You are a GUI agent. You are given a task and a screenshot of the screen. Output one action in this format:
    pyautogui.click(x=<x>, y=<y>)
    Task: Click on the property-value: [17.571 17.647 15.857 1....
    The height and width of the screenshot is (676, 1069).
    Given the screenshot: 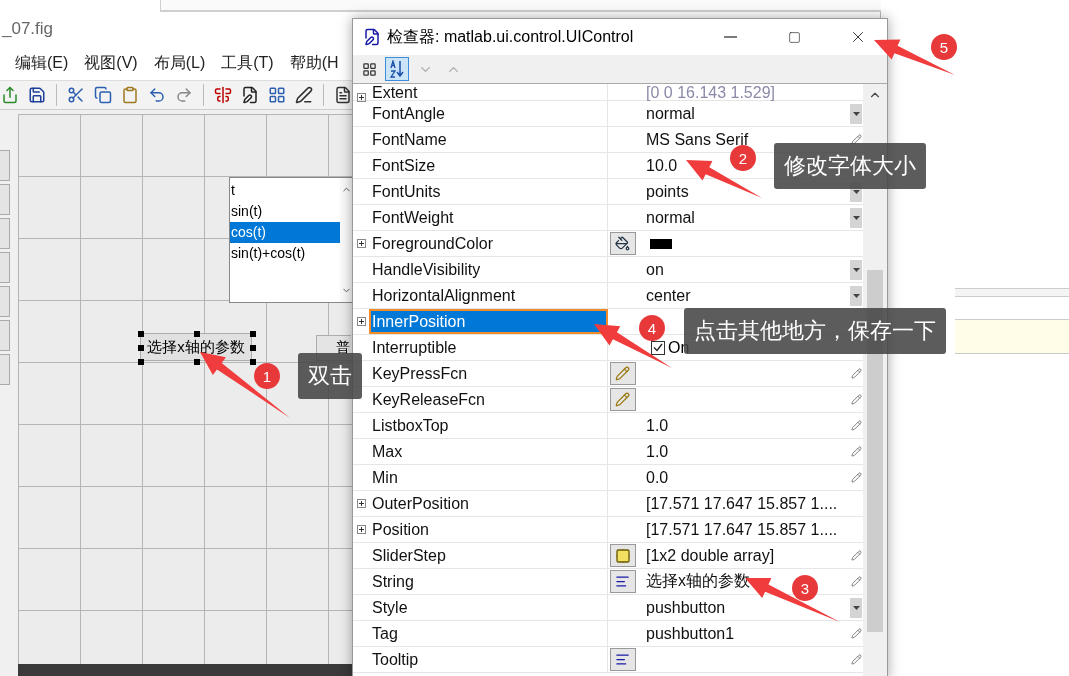 What is the action you would take?
    pyautogui.click(x=742, y=503)
    